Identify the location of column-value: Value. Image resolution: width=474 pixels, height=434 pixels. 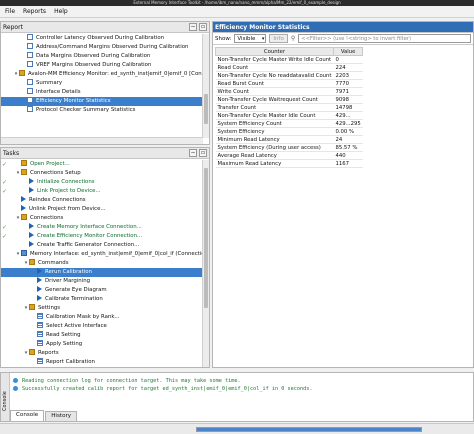
(348, 51).